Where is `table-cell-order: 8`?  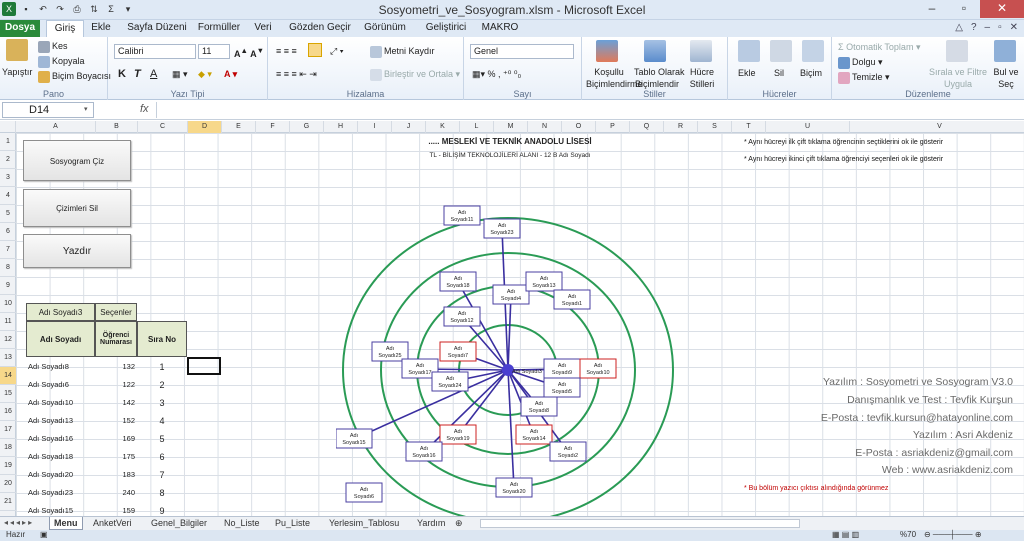 table-cell-order: 8 is located at coordinates (162, 493).